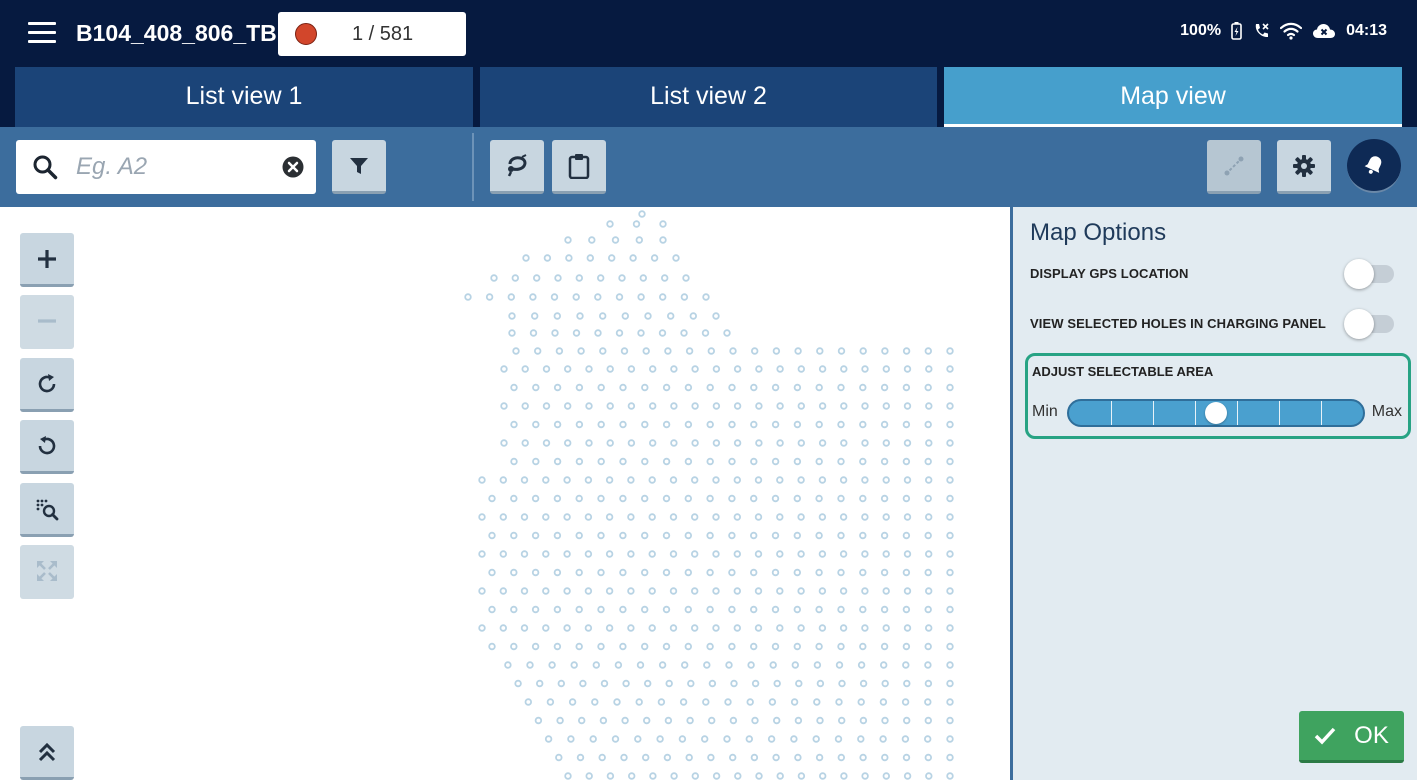 This screenshot has height=780, width=1417. Describe the element at coordinates (708, 97) in the screenshot. I see `tab-list-view-2: List view 2` at that location.